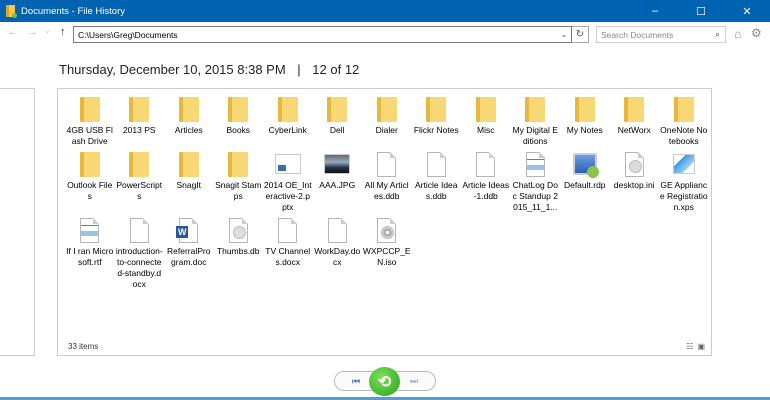 The height and width of the screenshot is (400, 770). What do you see at coordinates (701, 346) in the screenshot?
I see `large-icons-view-icon: ▣` at bounding box center [701, 346].